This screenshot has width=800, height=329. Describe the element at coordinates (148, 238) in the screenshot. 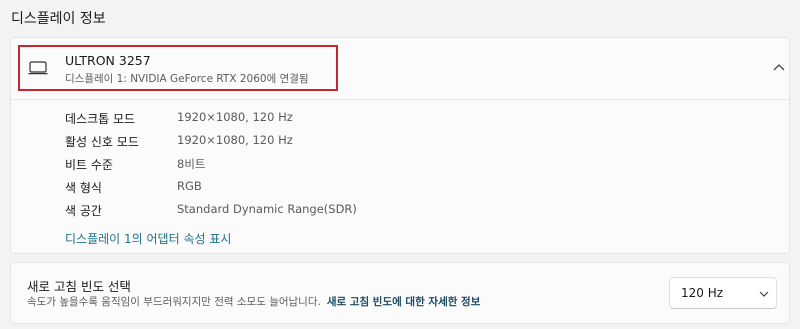

I see `adapter-properties-link: 디스플레이 1의 어댑터 속성 표시` at that location.